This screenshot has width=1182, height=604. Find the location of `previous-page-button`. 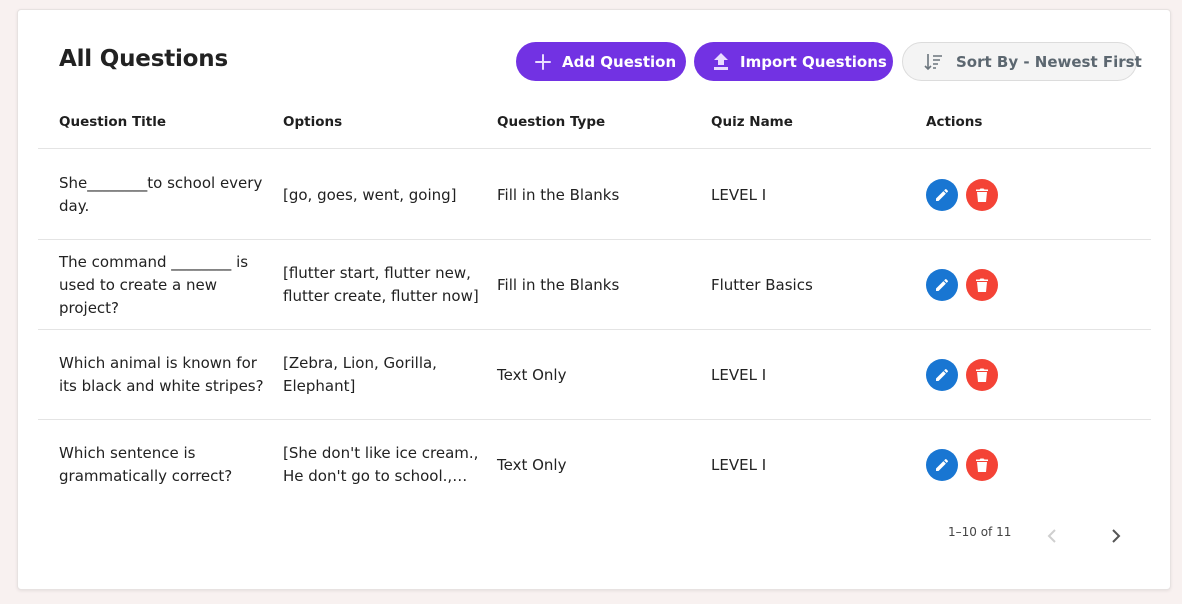

previous-page-button is located at coordinates (1052, 536).